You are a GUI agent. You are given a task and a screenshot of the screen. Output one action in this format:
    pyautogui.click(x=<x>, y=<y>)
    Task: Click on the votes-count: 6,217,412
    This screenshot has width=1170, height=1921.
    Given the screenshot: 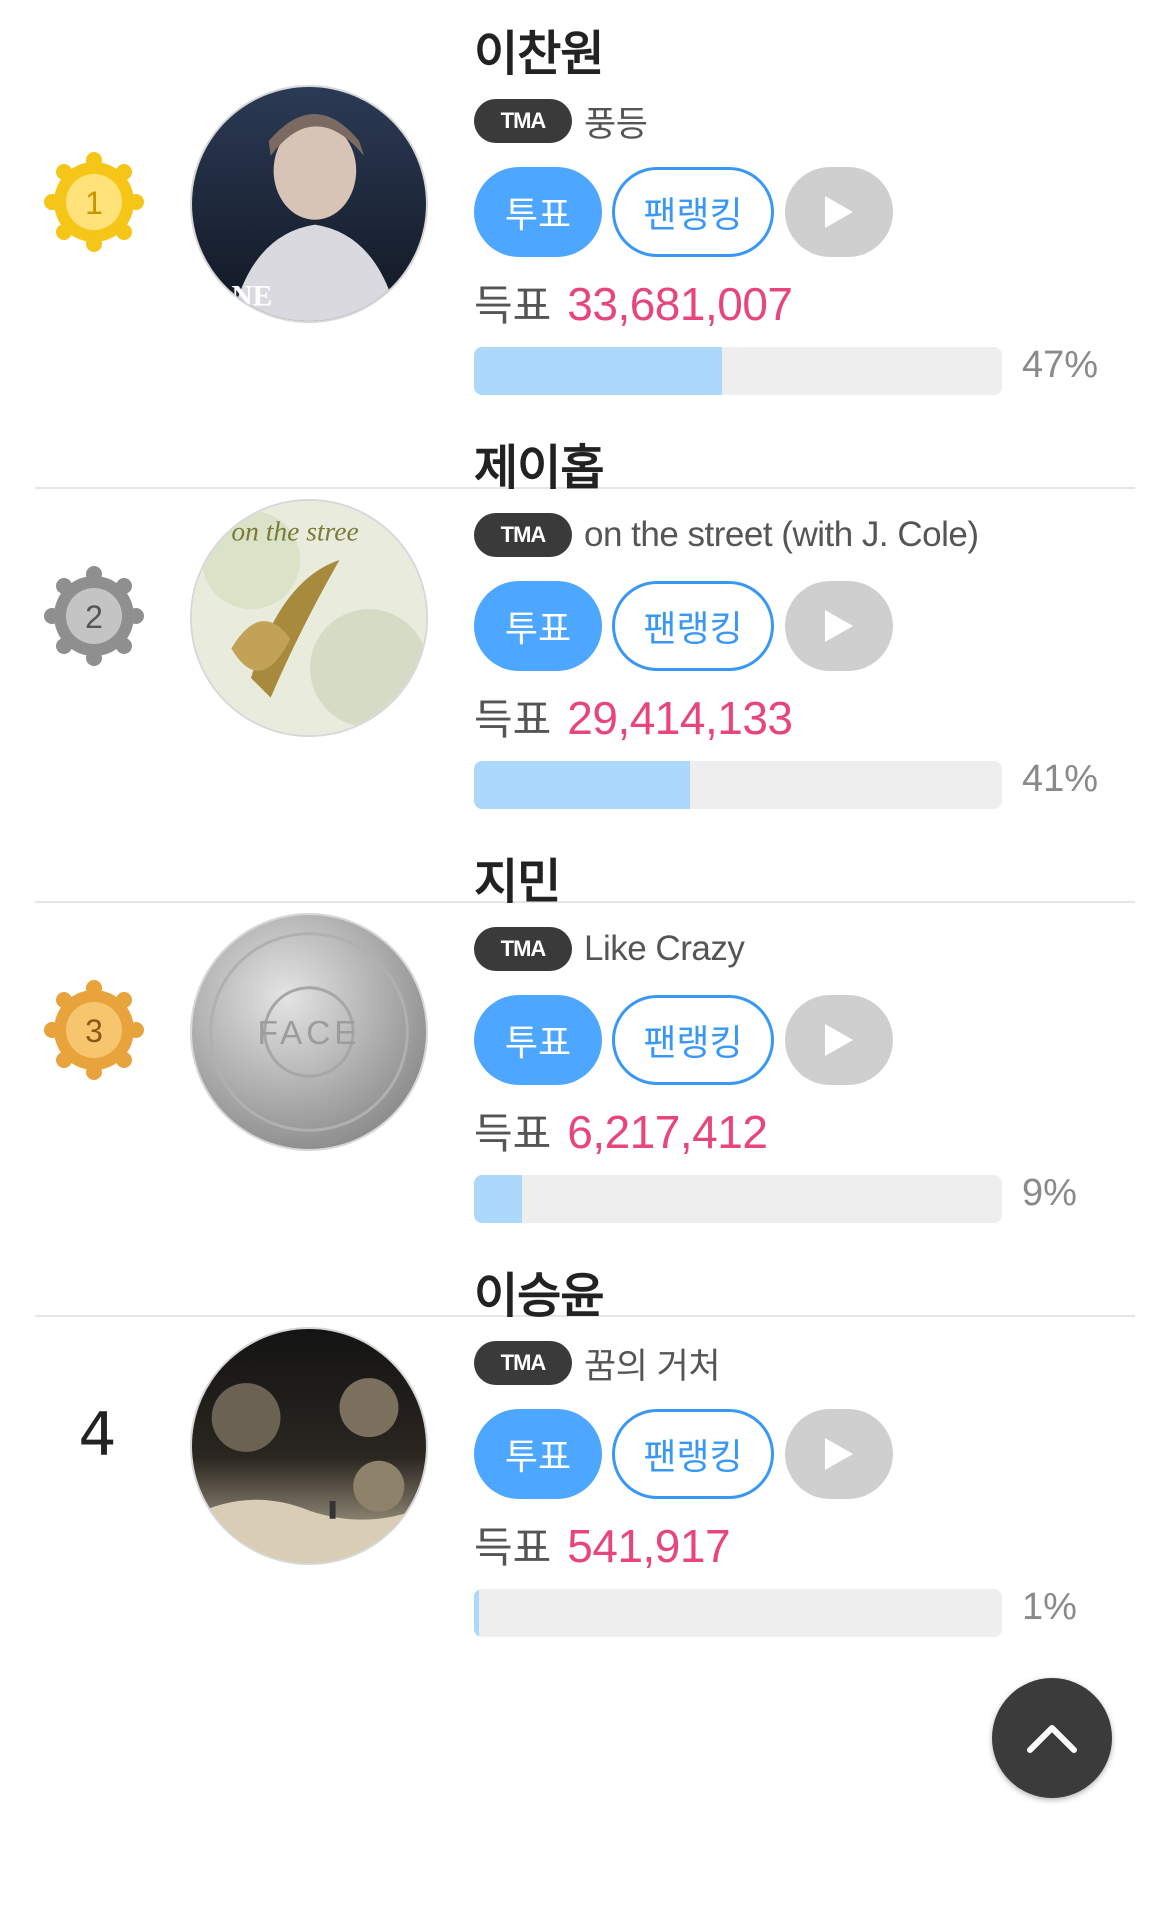 What is the action you would take?
    pyautogui.click(x=667, y=1132)
    